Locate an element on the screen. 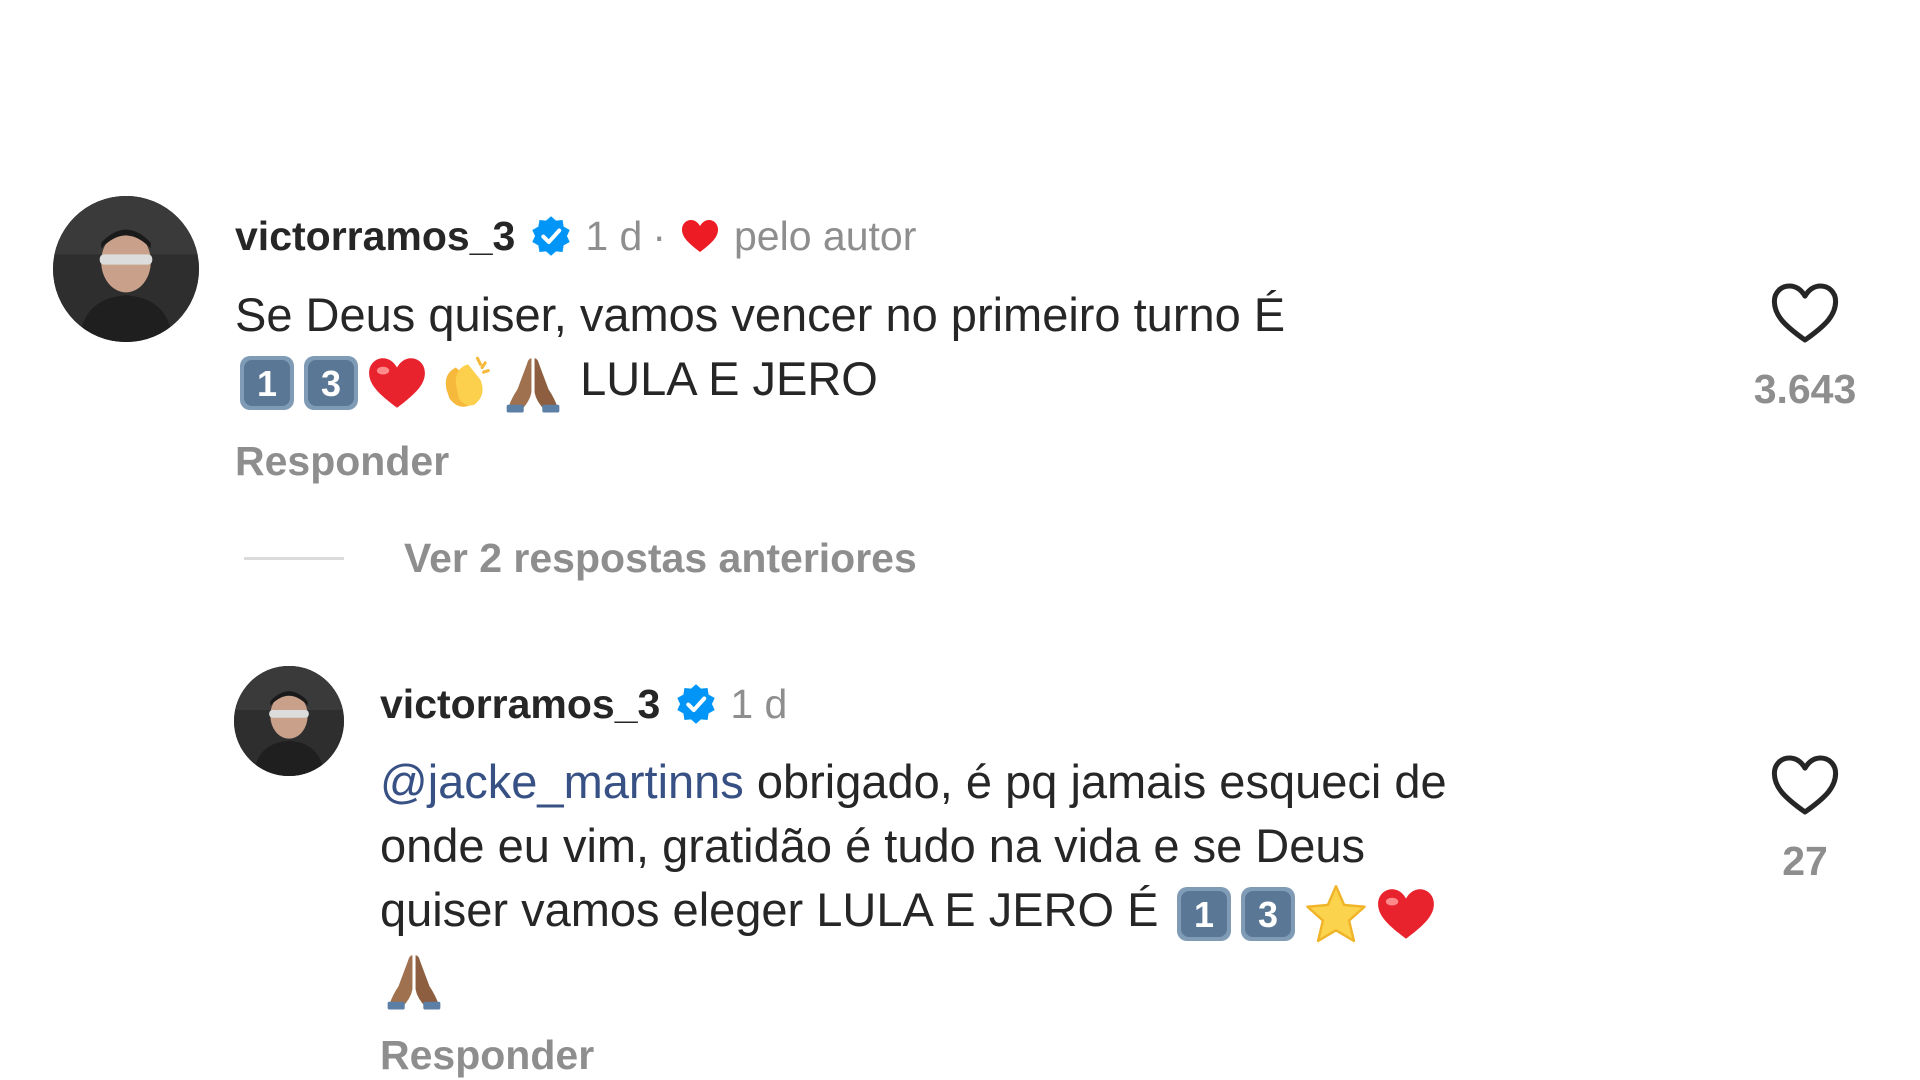 The width and height of the screenshot is (1920, 1080). view-replies-label: Ver 2 respostas anteriores is located at coordinates (660, 558).